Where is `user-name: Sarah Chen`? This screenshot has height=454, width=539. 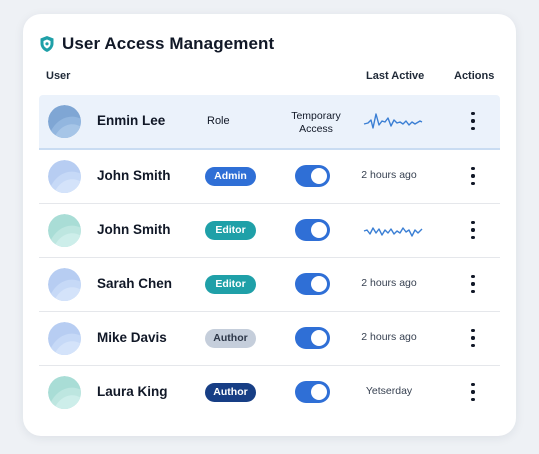 user-name: Sarah Chen is located at coordinates (135, 283).